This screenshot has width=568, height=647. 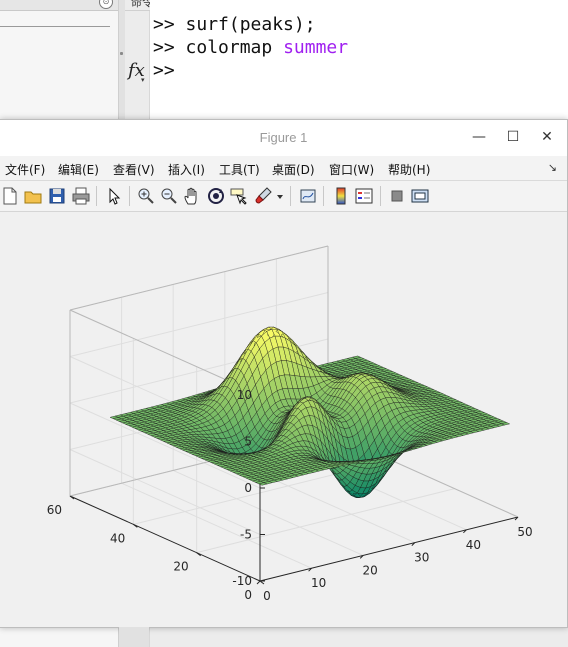 I want to click on figure-toolbar, so click(x=283, y=196).